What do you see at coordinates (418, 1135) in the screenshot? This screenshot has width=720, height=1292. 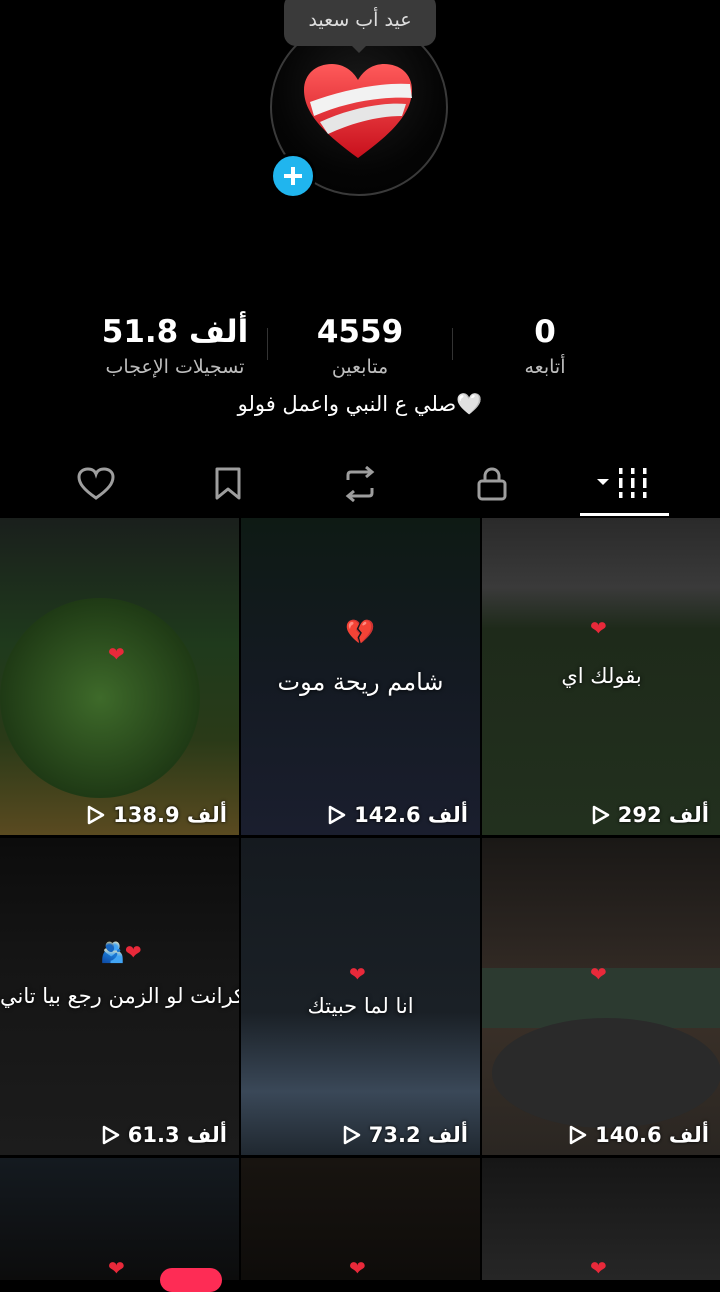 I see `view-count-text: 73.2 ألف` at bounding box center [418, 1135].